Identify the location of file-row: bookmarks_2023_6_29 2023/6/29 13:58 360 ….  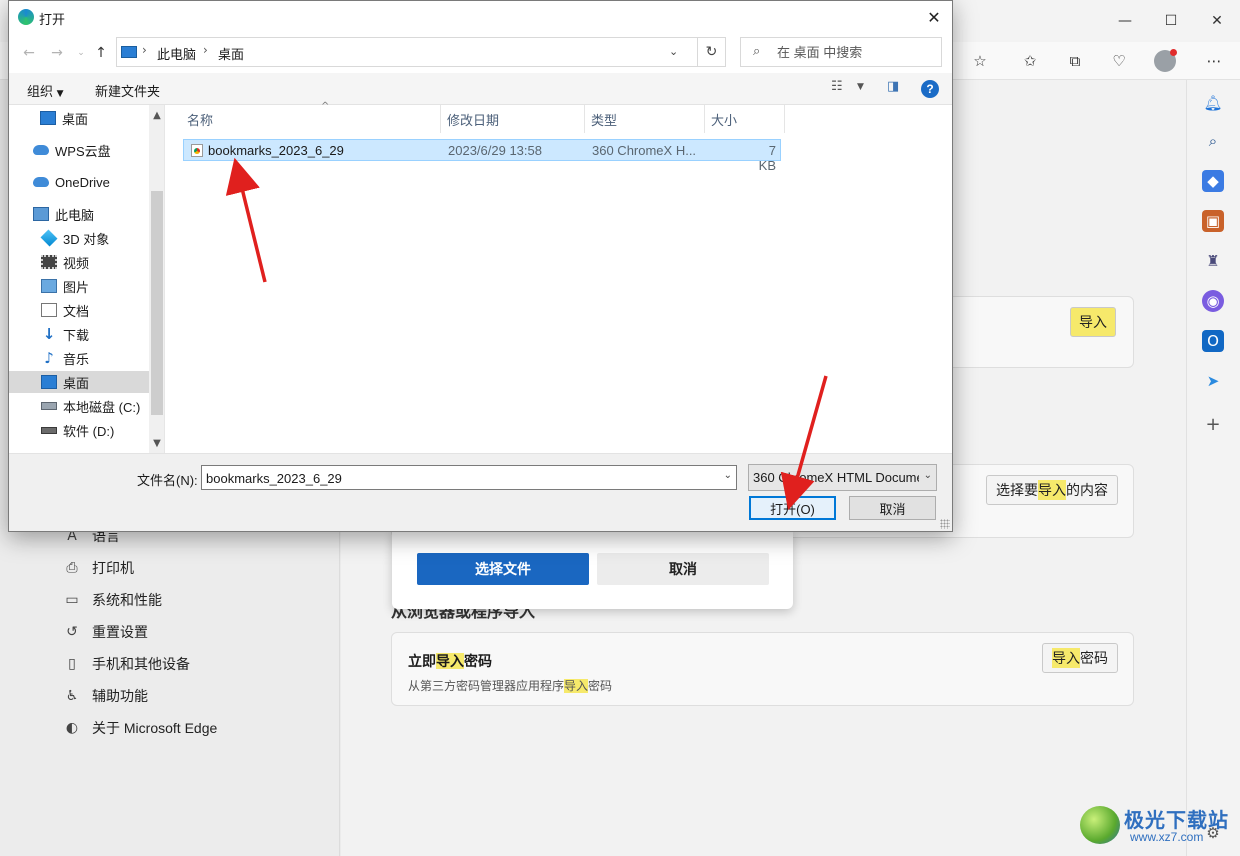
(482, 156).